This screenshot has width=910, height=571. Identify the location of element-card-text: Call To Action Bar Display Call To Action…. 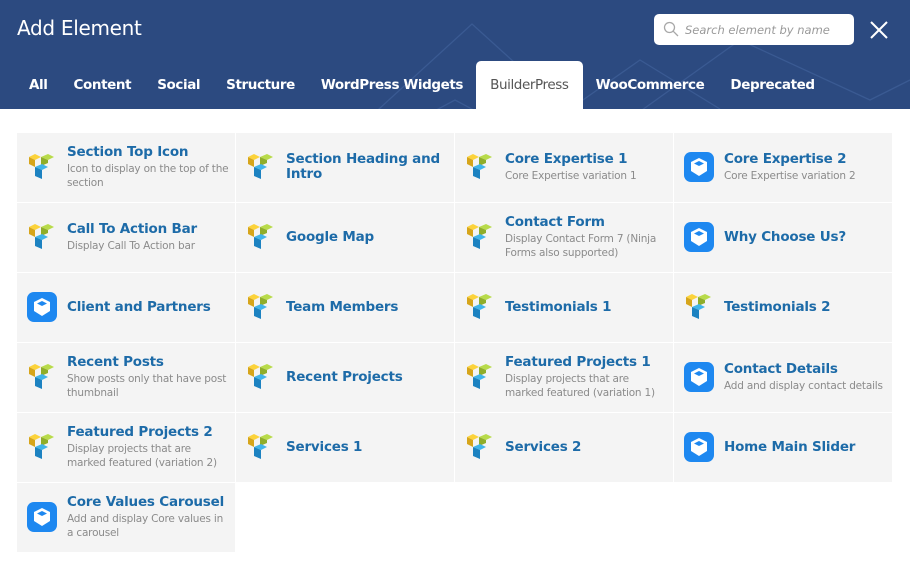
(151, 236).